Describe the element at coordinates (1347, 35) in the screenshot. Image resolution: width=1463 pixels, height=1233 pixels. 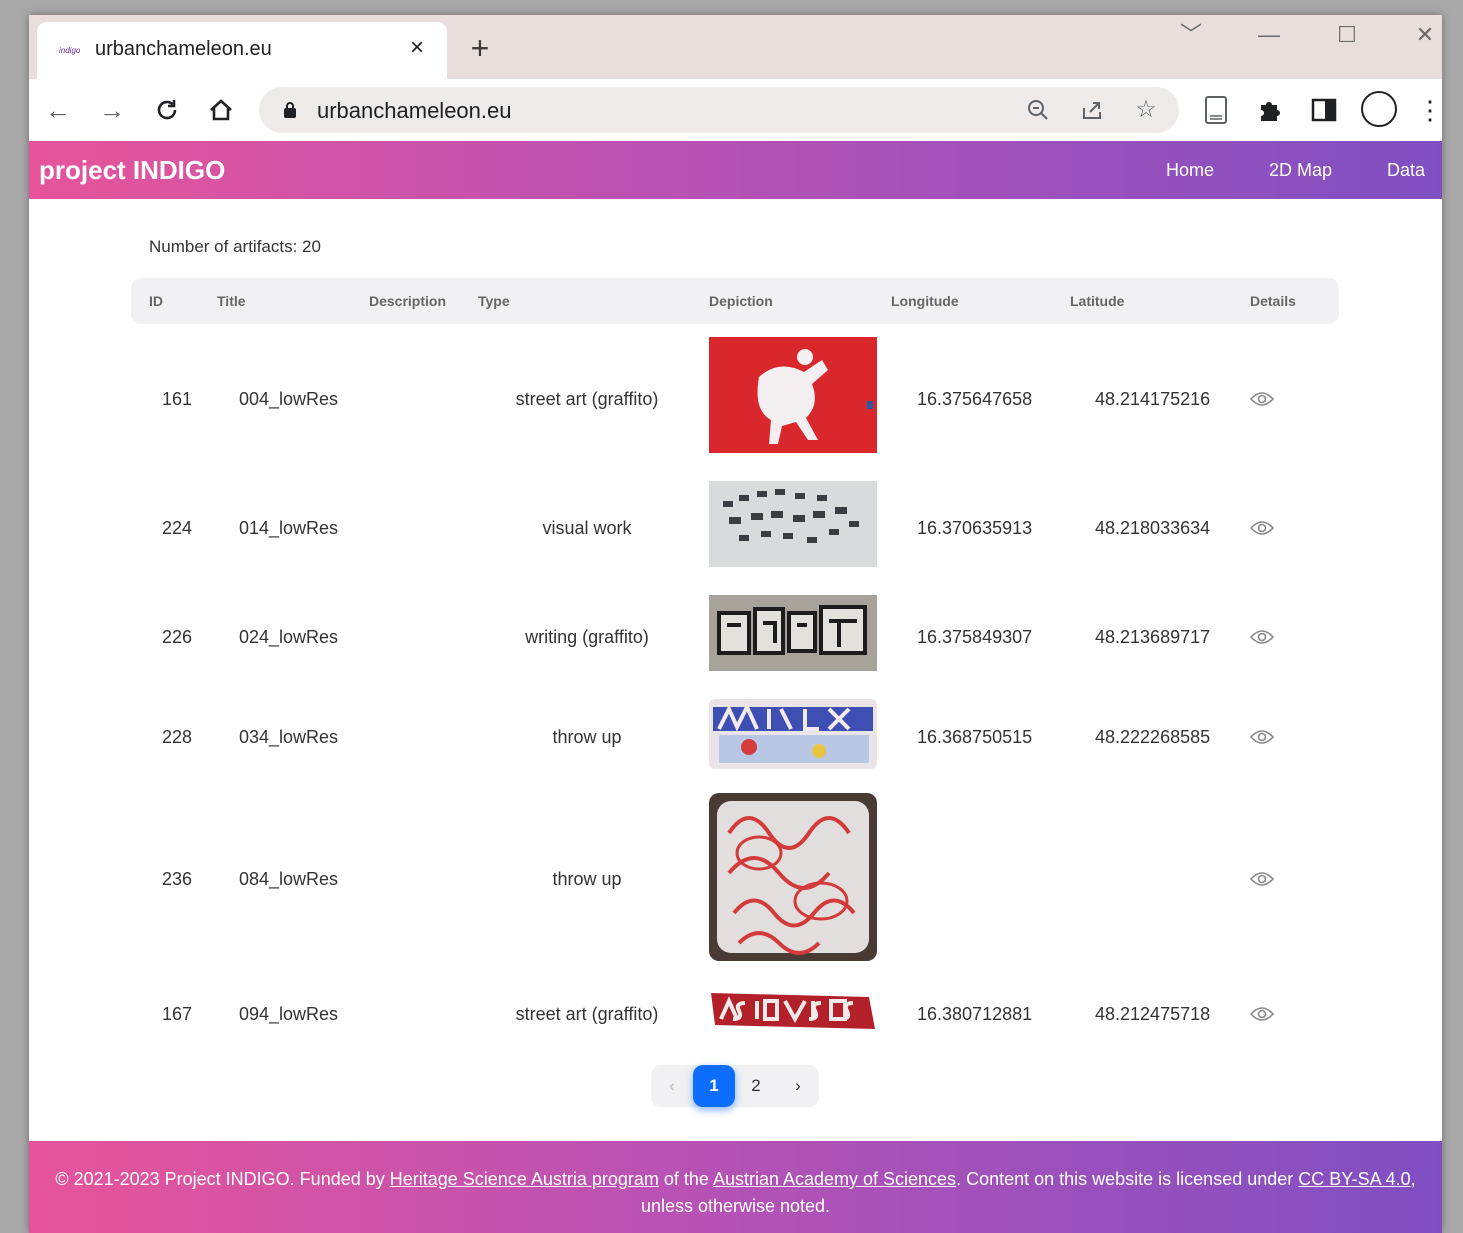
I see `maximize-button: ☐` at that location.